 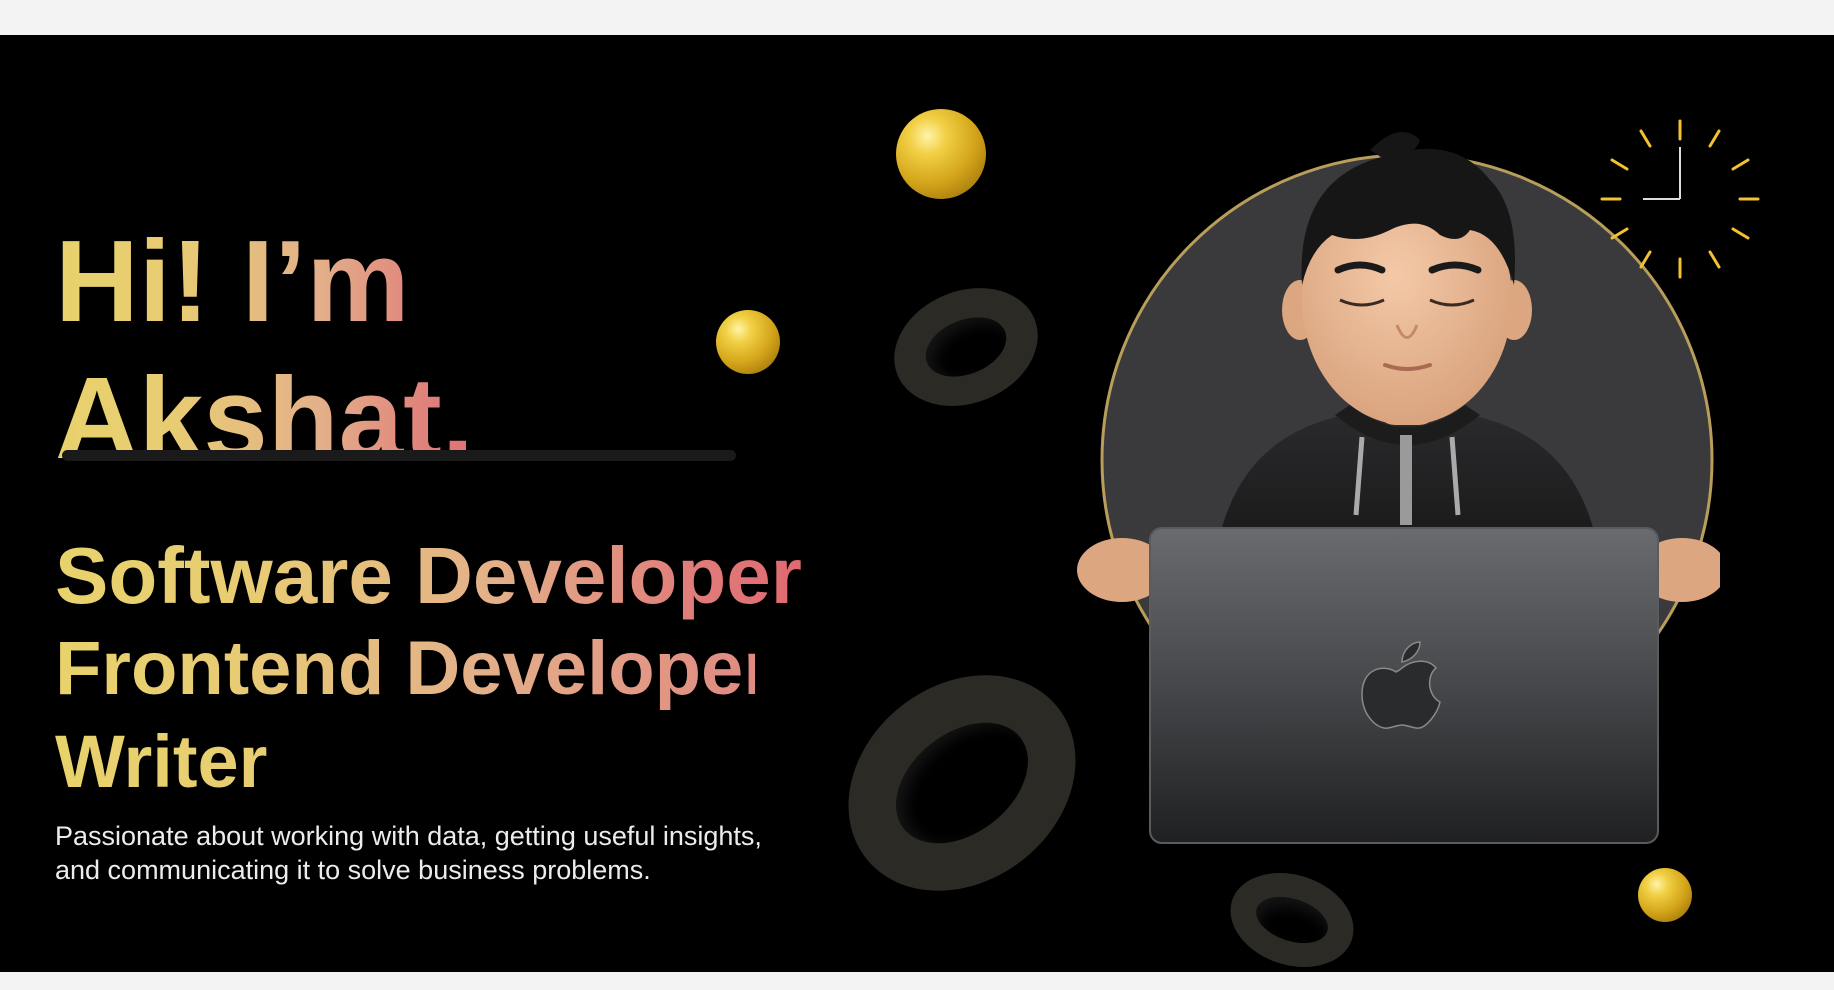 What do you see at coordinates (748, 342) in the screenshot?
I see `gold-sphere-small` at bounding box center [748, 342].